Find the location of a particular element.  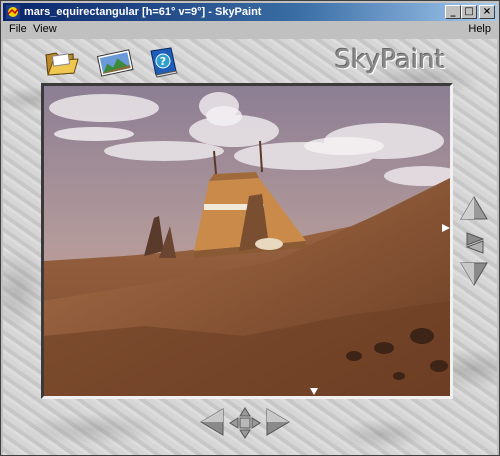

menu-file: File is located at coordinates (18, 29).